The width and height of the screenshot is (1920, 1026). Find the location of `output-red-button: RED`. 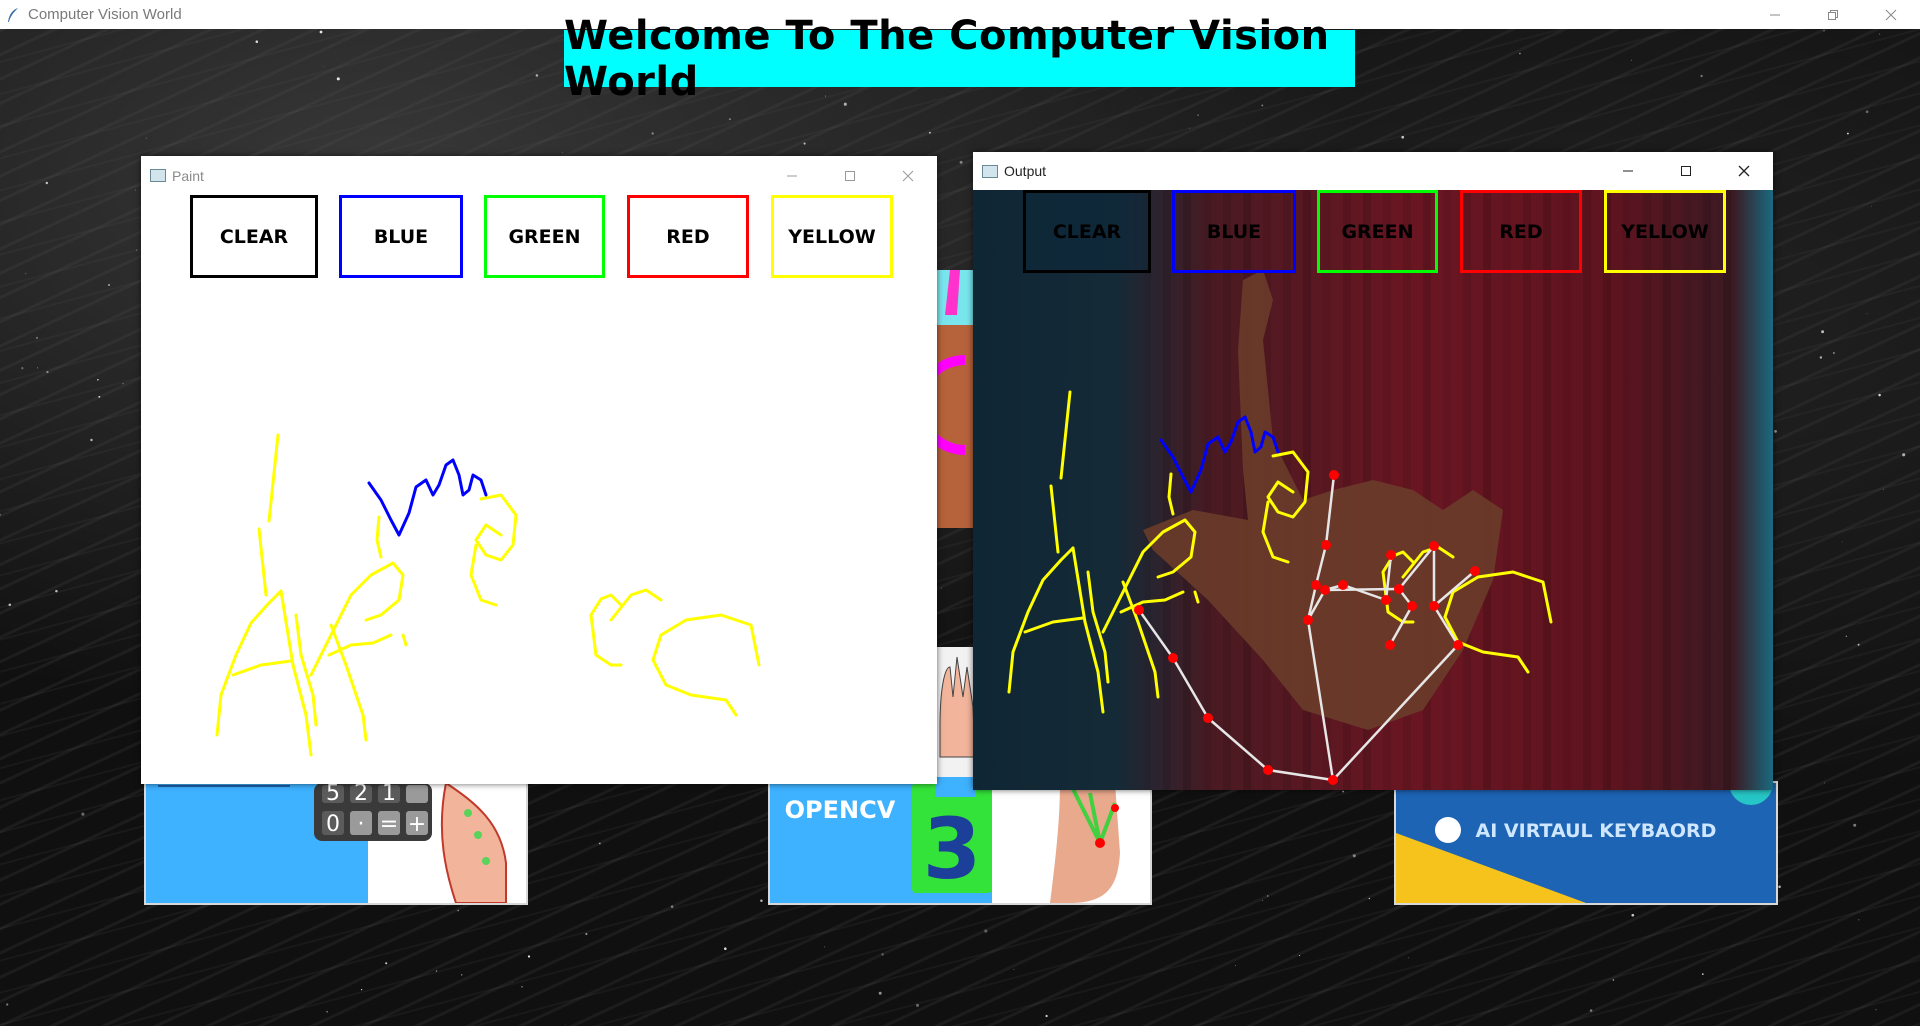

output-red-button: RED is located at coordinates (1521, 231).